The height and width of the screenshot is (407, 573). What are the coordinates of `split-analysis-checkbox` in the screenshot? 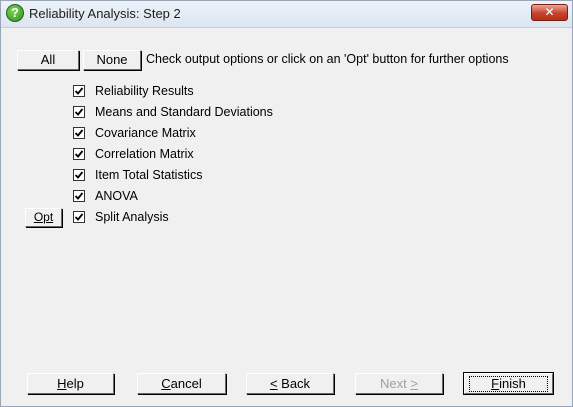 It's located at (79, 217).